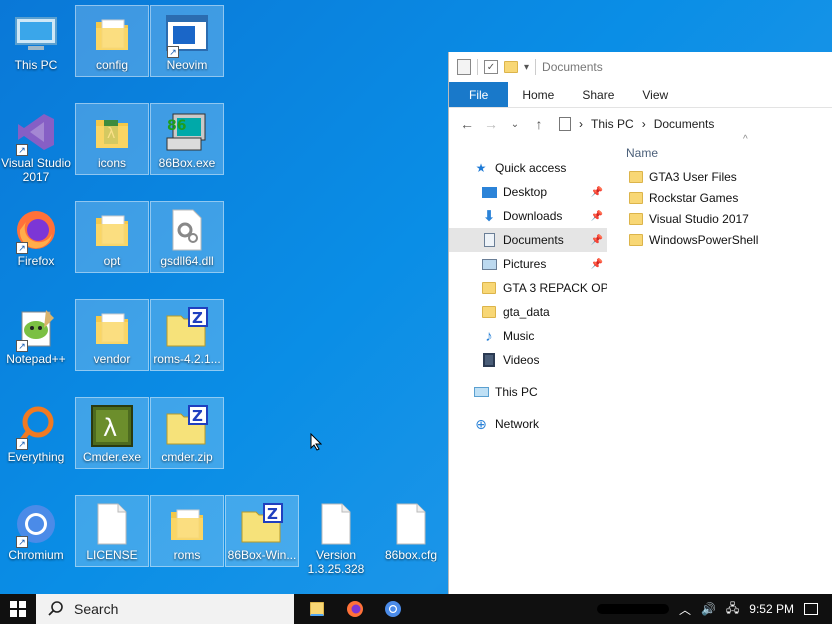 The width and height of the screenshot is (832, 624). What do you see at coordinates (725, 150) in the screenshot?
I see `column-header-name: ^ Name` at bounding box center [725, 150].